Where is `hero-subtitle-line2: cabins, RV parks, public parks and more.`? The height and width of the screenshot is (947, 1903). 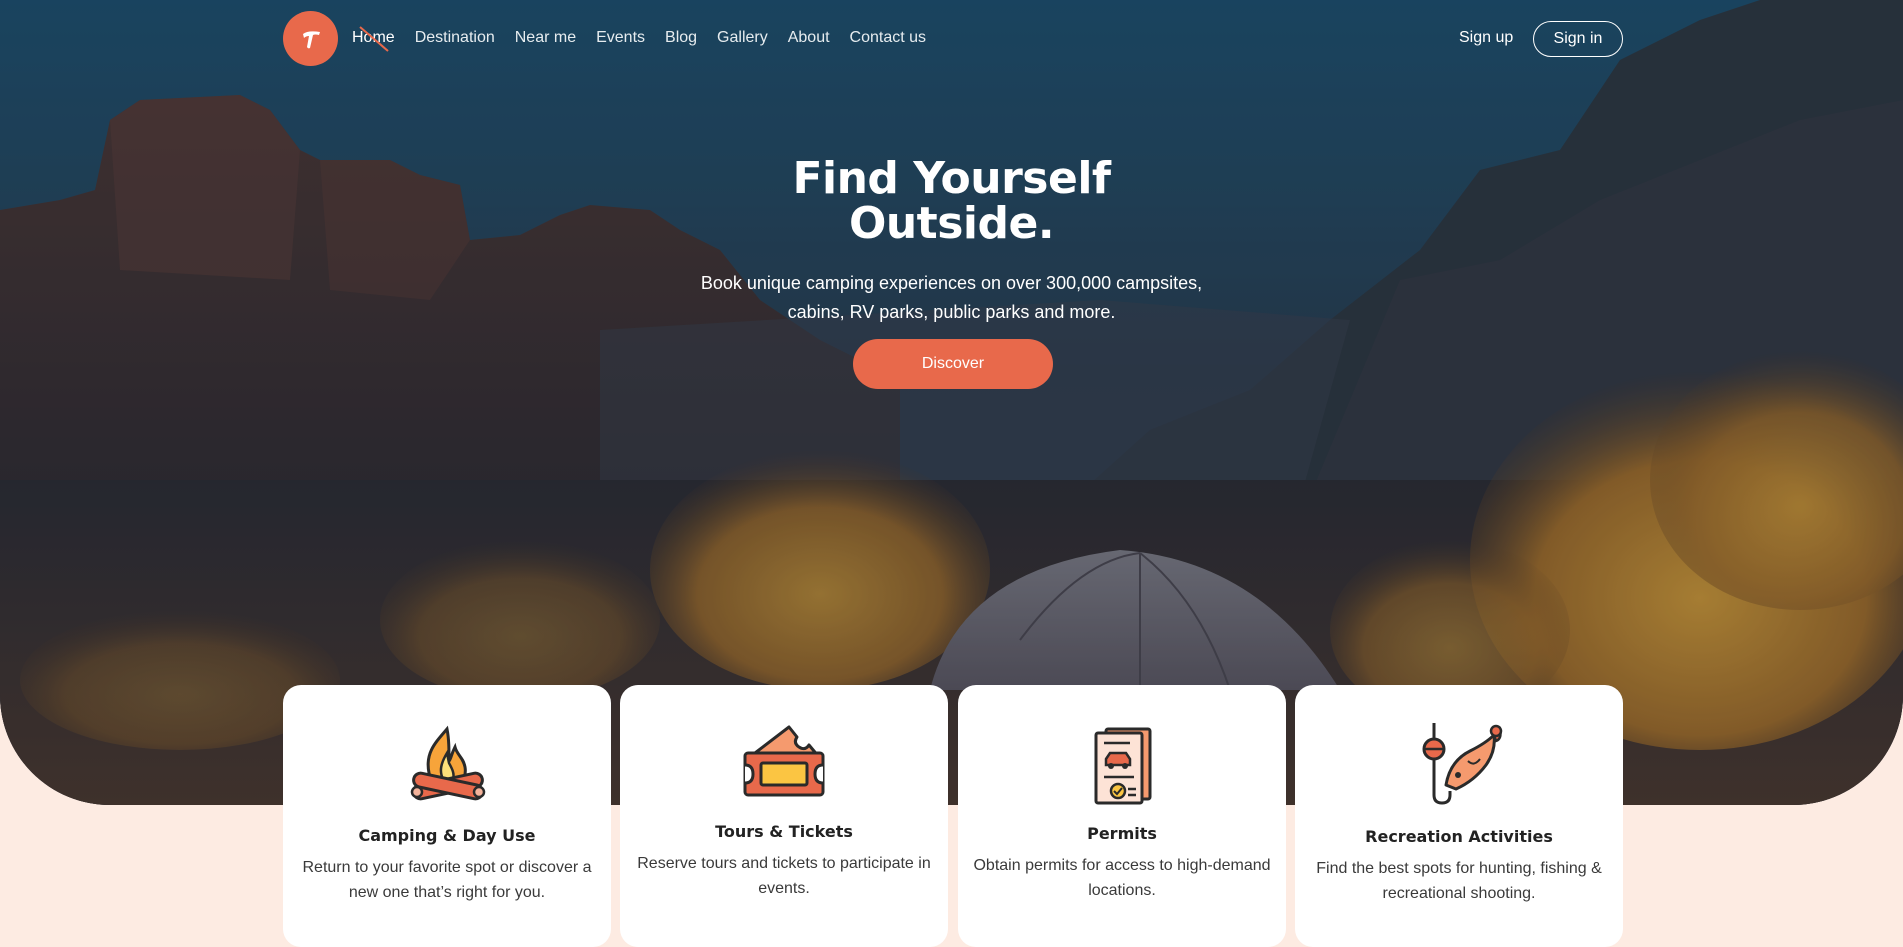 hero-subtitle-line2: cabins, RV parks, public parks and more. is located at coordinates (951, 312).